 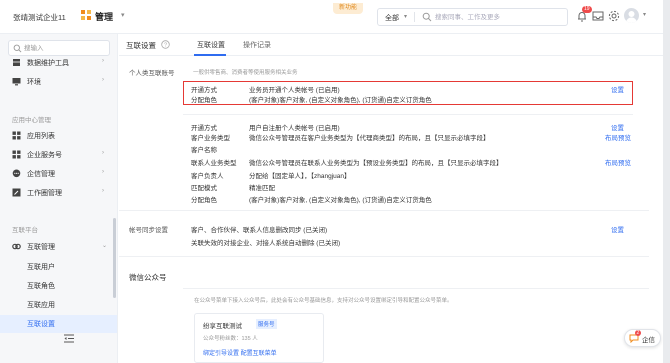 What do you see at coordinates (16, 82) in the screenshot?
I see `monitor-icon` at bounding box center [16, 82].